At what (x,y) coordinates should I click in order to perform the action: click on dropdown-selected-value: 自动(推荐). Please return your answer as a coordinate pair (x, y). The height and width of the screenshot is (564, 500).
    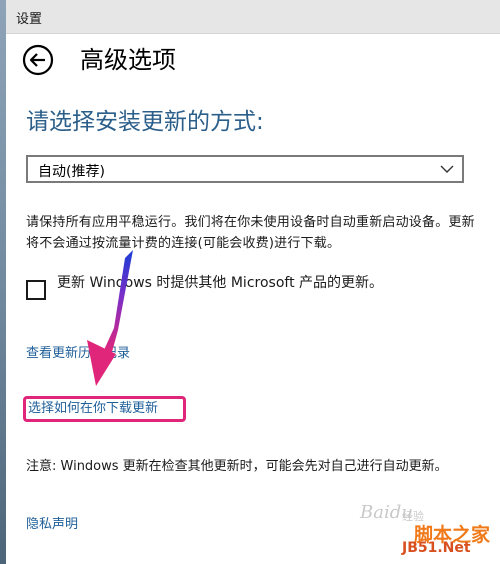
    Looking at the image, I should click on (71, 172).